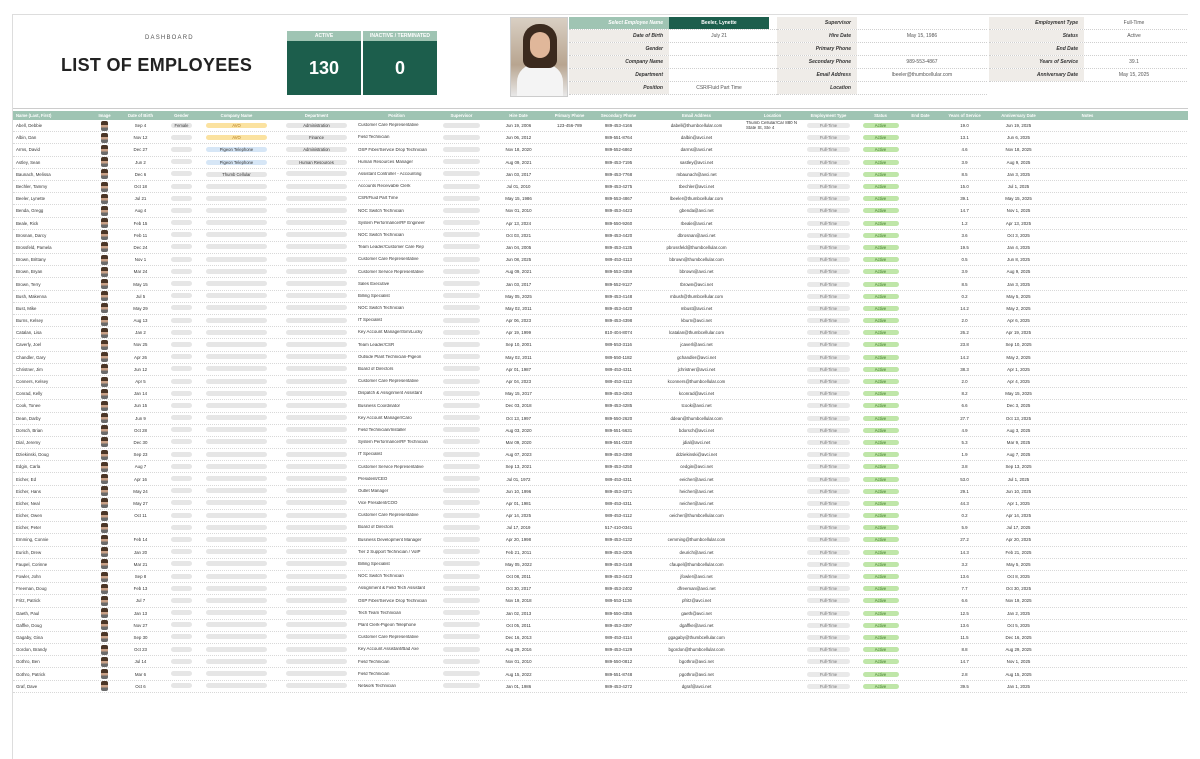 The image size is (1200, 759). Describe the element at coordinates (695, 515) in the screenshot. I see `table-cell: oeicher@thumbcellular.com` at that location.